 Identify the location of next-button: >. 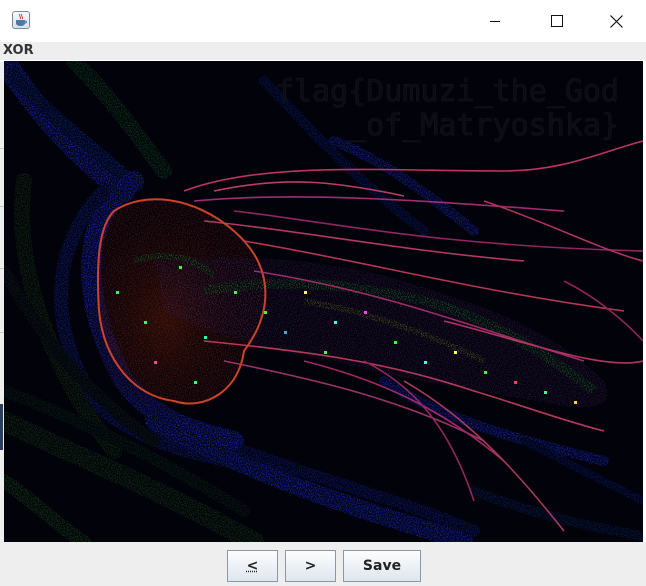
(310, 566).